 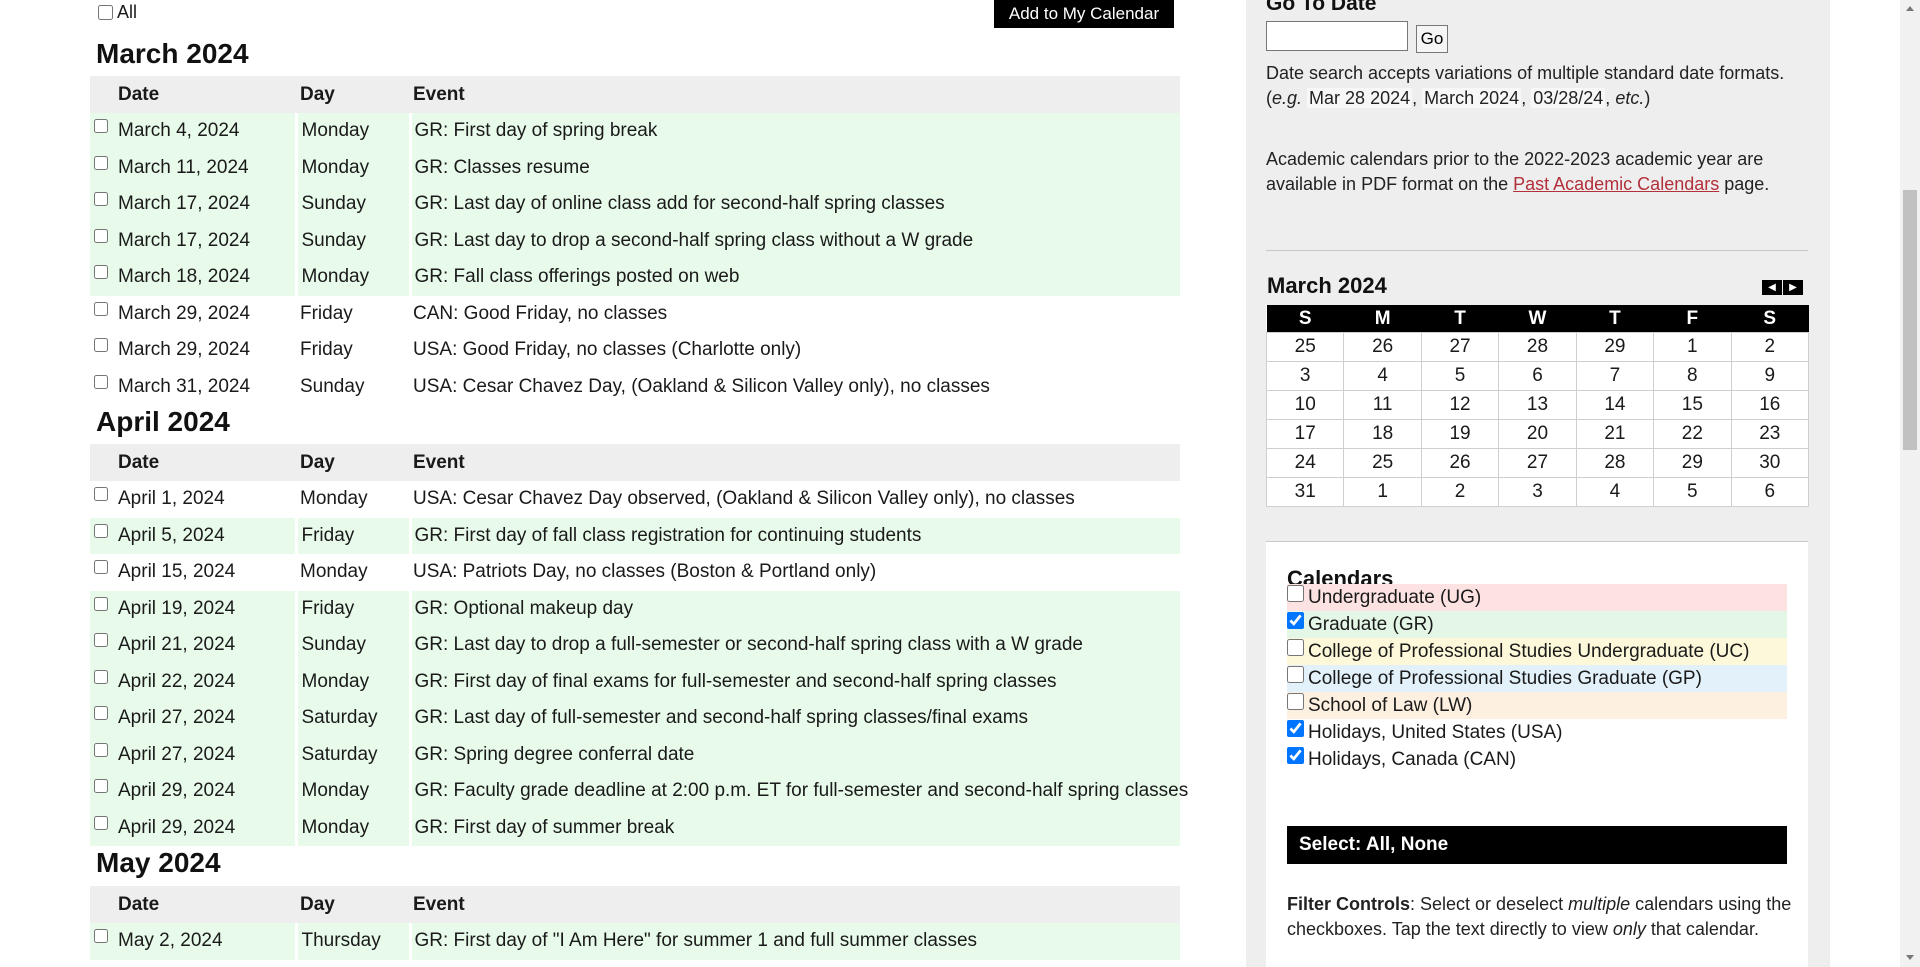 I want to click on calendar-filter-item: Holidays, United States (USA), so click(x=1537, y=732).